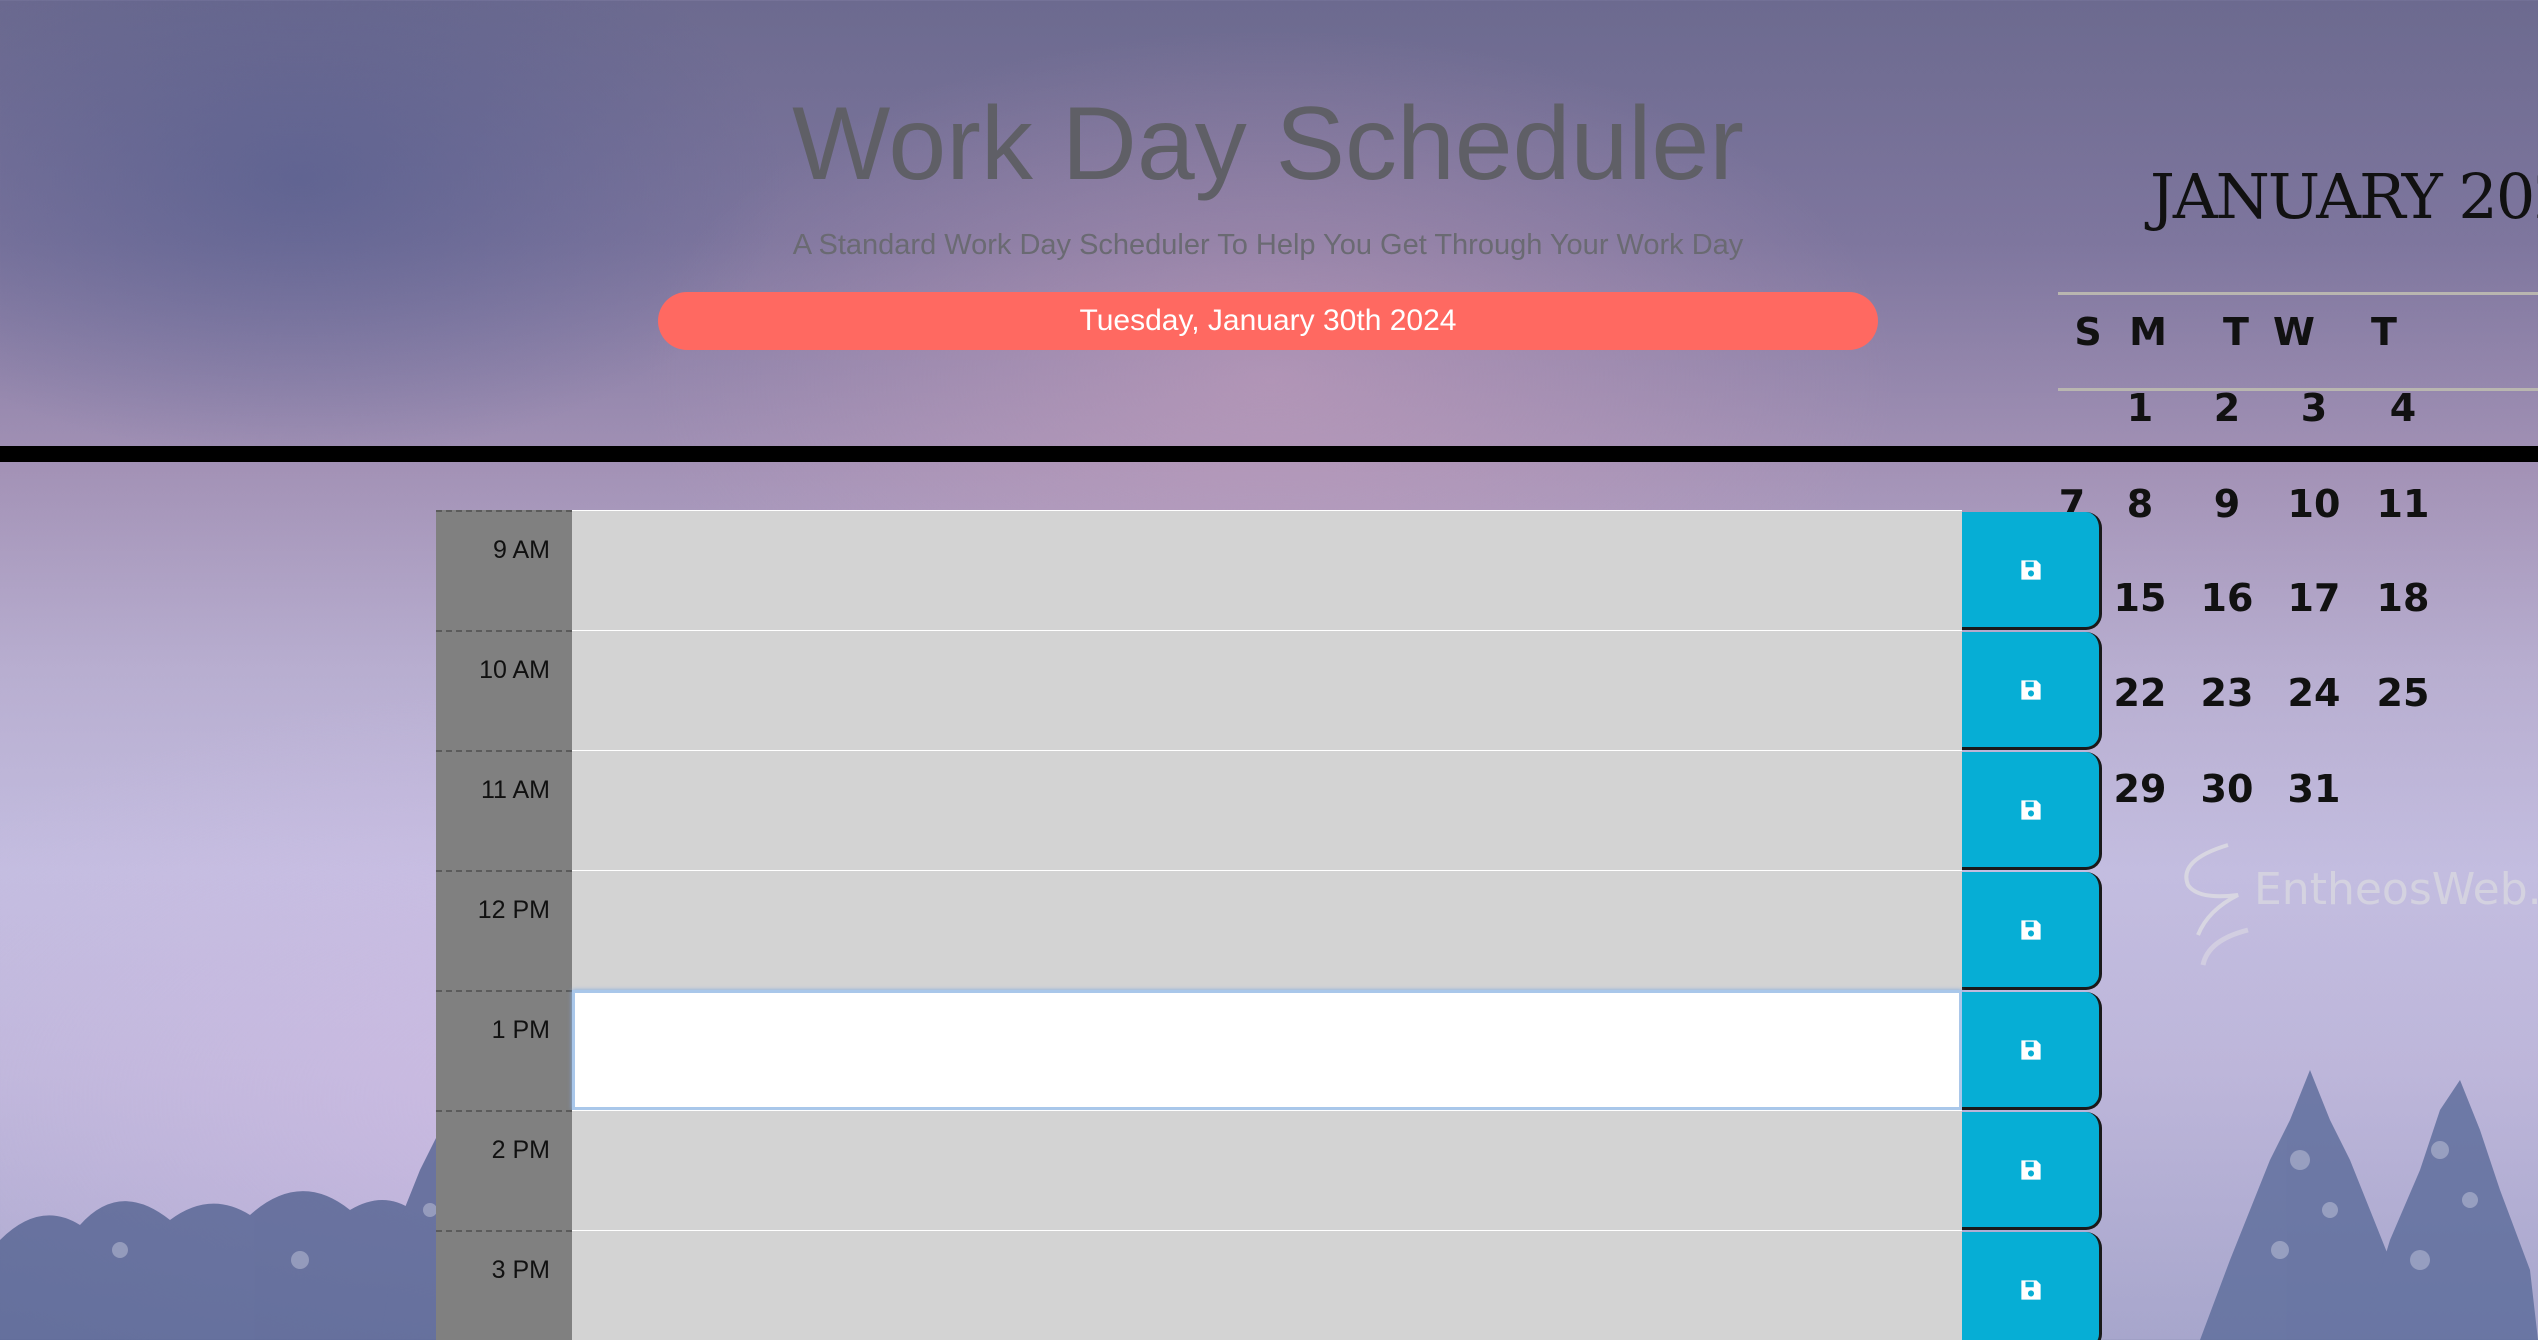 The image size is (2538, 1340). I want to click on header-divider, so click(1269, 454).